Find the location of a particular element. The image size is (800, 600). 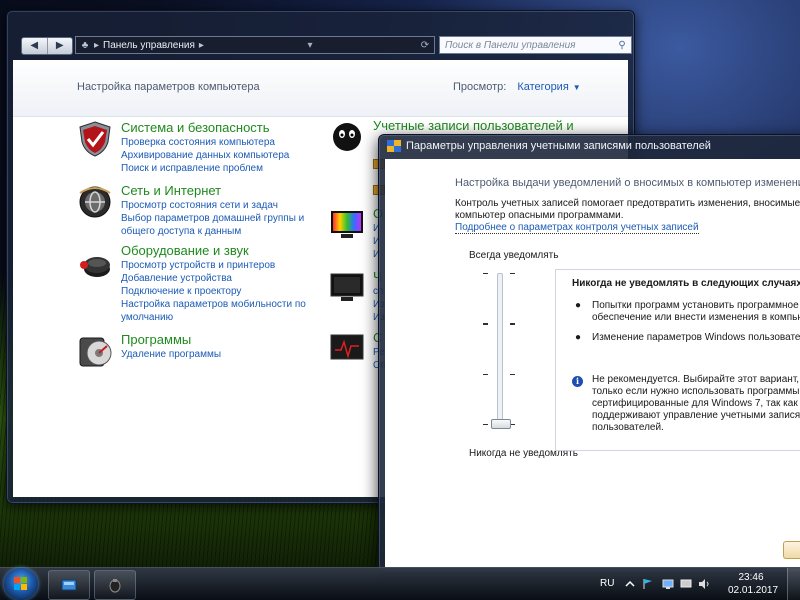

link-mobility-cont: умолчанию is located at coordinates (213, 317).